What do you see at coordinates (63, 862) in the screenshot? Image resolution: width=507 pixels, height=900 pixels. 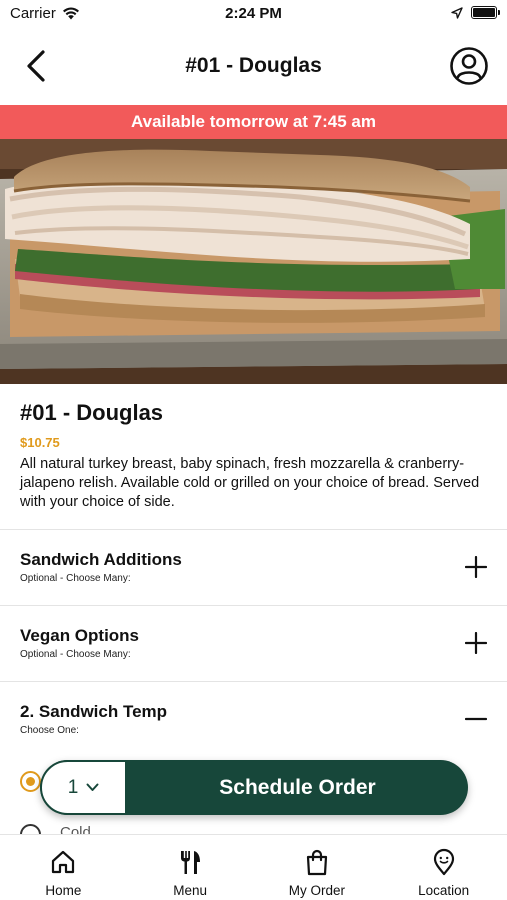 I see `home-icon` at bounding box center [63, 862].